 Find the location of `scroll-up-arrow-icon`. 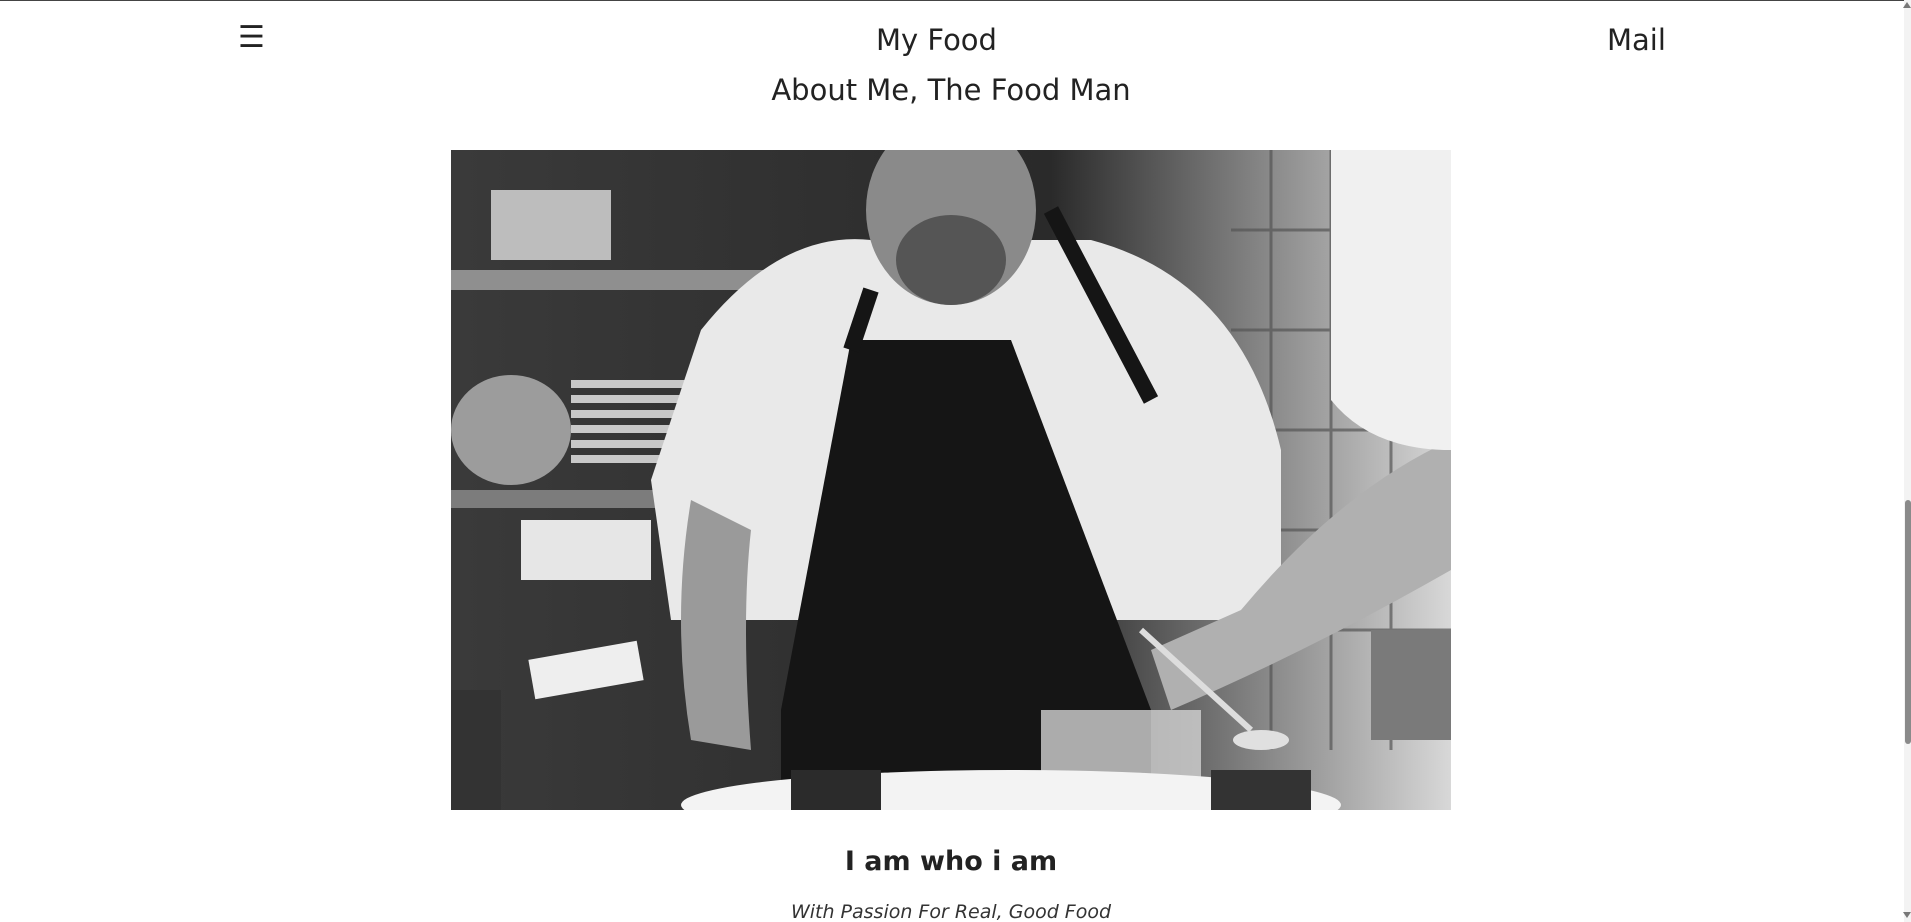

scroll-up-arrow-icon is located at coordinates (1907, 5).